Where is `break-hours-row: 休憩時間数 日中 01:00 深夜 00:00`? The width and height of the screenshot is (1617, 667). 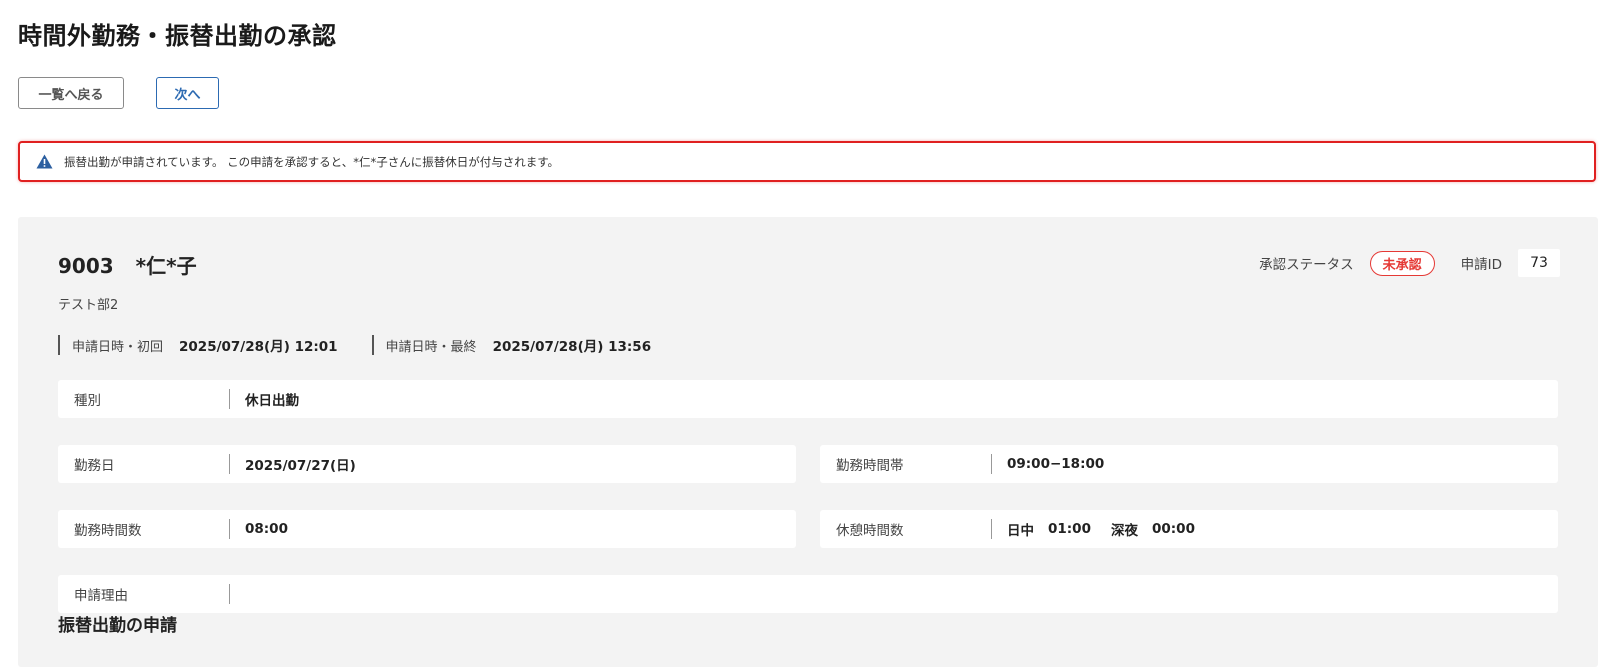
break-hours-row: 休憩時間数 日中 01:00 深夜 00:00 is located at coordinates (1189, 529).